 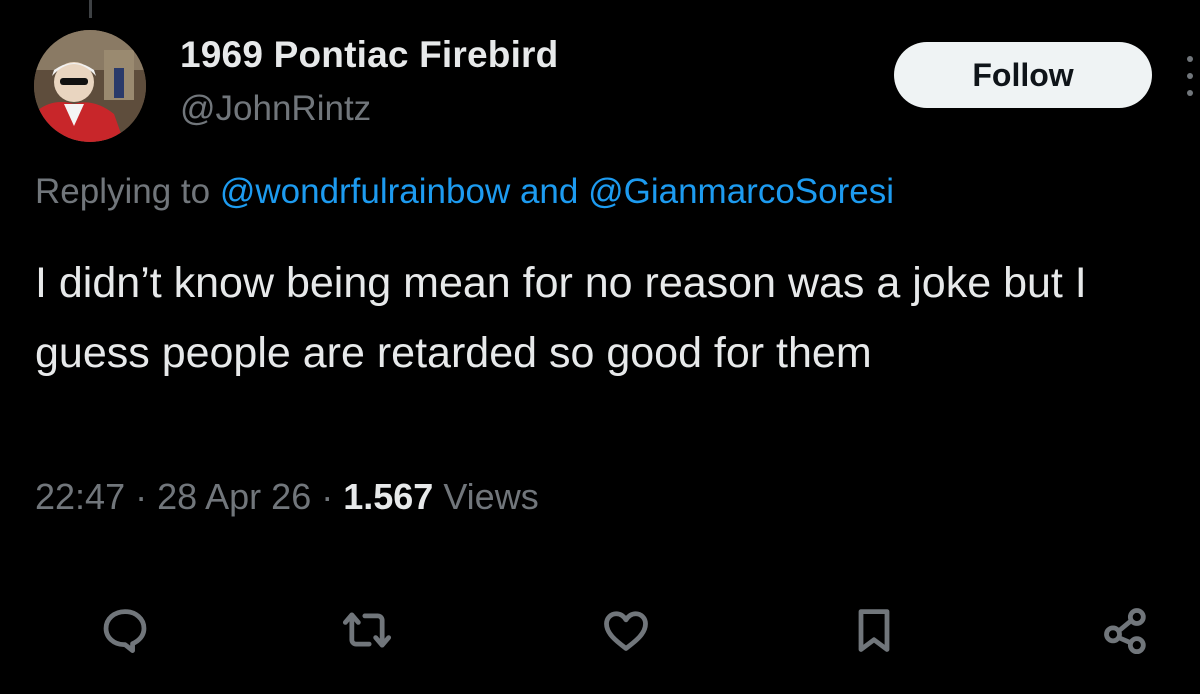 I want to click on retweet-button, so click(x=367, y=630).